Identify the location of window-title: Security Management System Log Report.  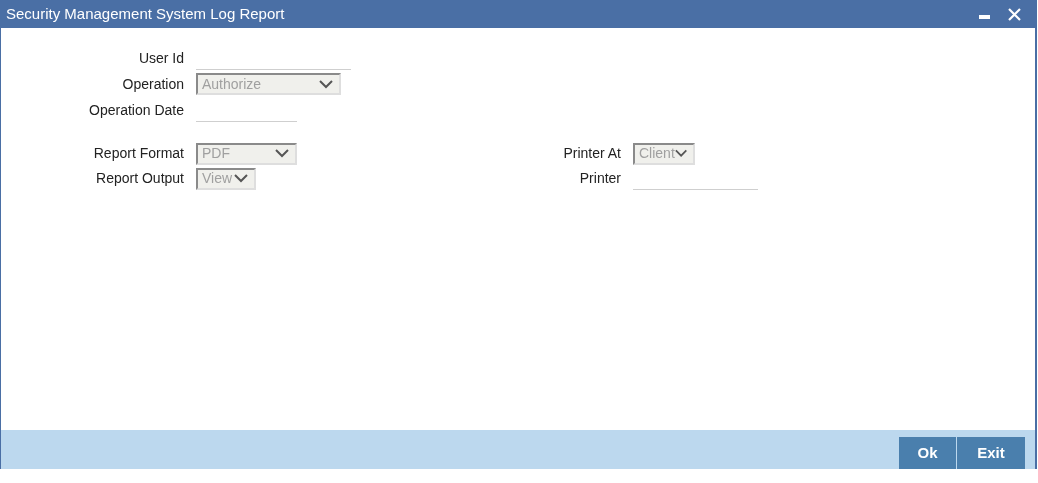
(145, 13).